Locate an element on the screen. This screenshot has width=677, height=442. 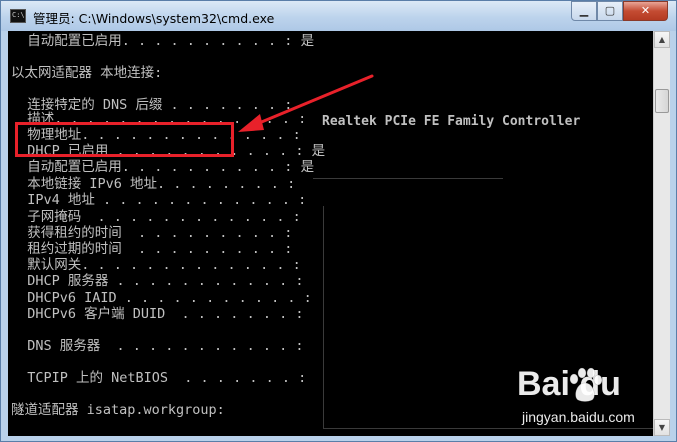
red-highlight-box is located at coordinates (124, 139).